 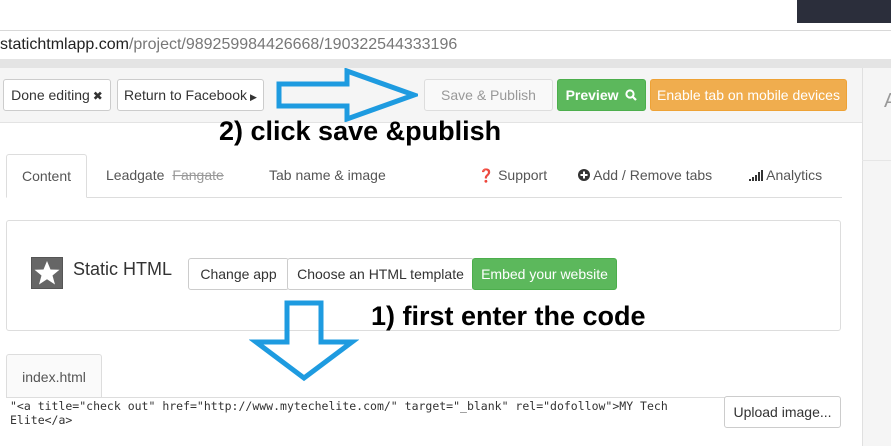 I want to click on annotation-step1: 1) first enter the code, so click(x=508, y=316).